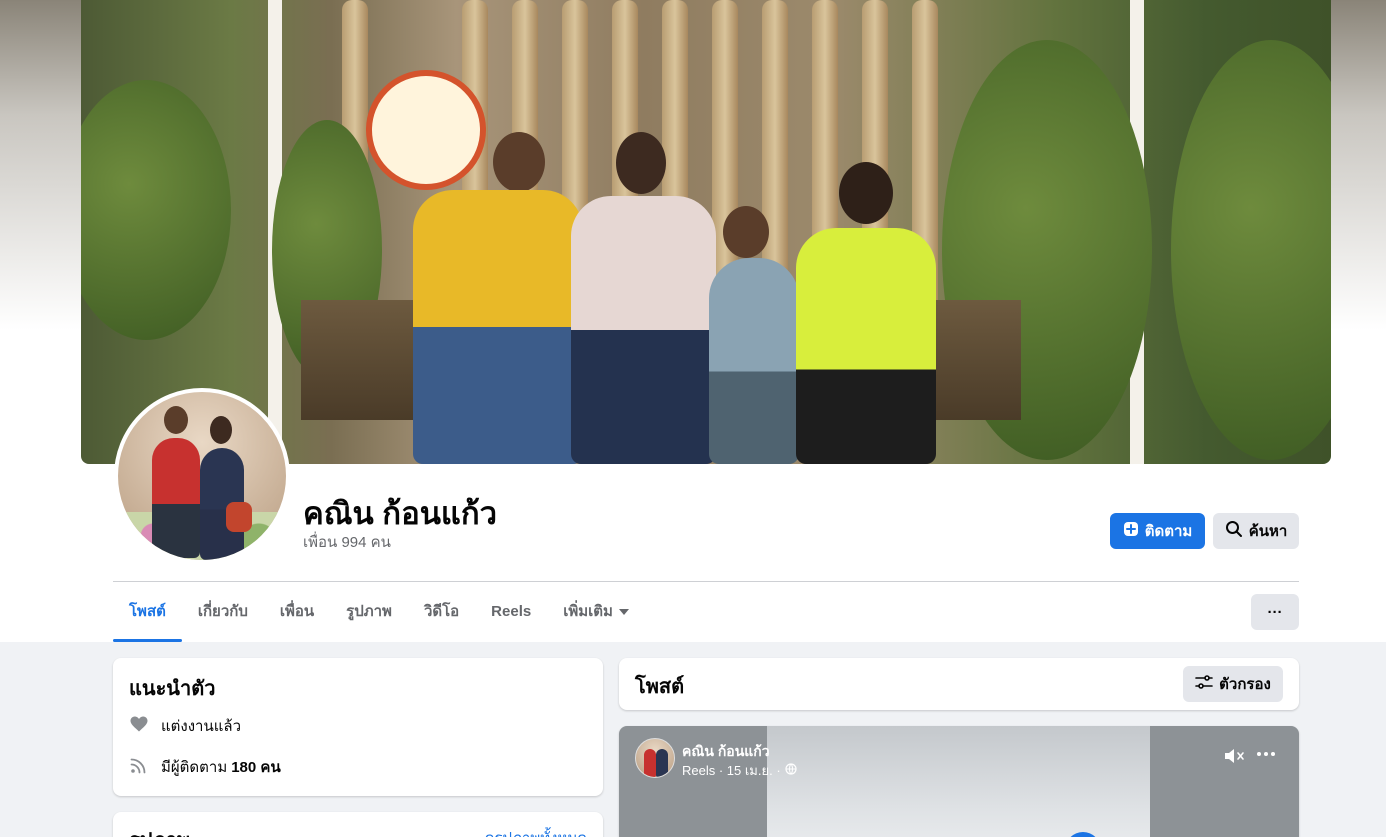 Image resolution: width=1386 pixels, height=837 pixels. What do you see at coordinates (255, 767) in the screenshot?
I see `followers-count: 180 คน` at bounding box center [255, 767].